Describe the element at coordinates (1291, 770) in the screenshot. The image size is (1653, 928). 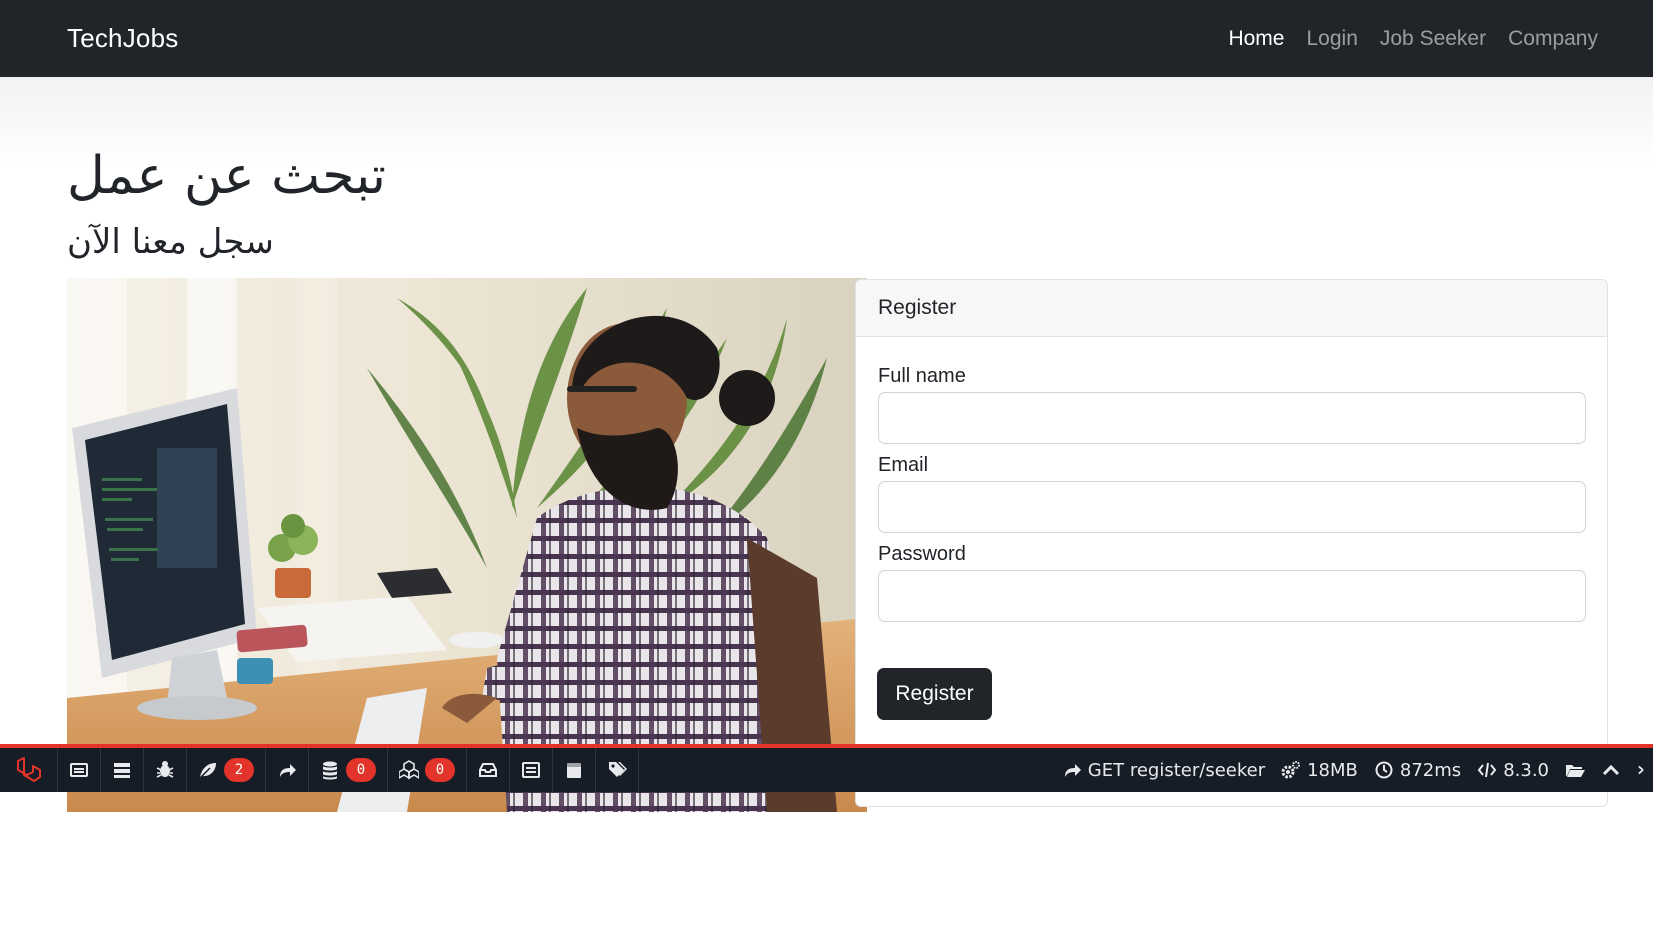
I see `cogs-icon` at that location.